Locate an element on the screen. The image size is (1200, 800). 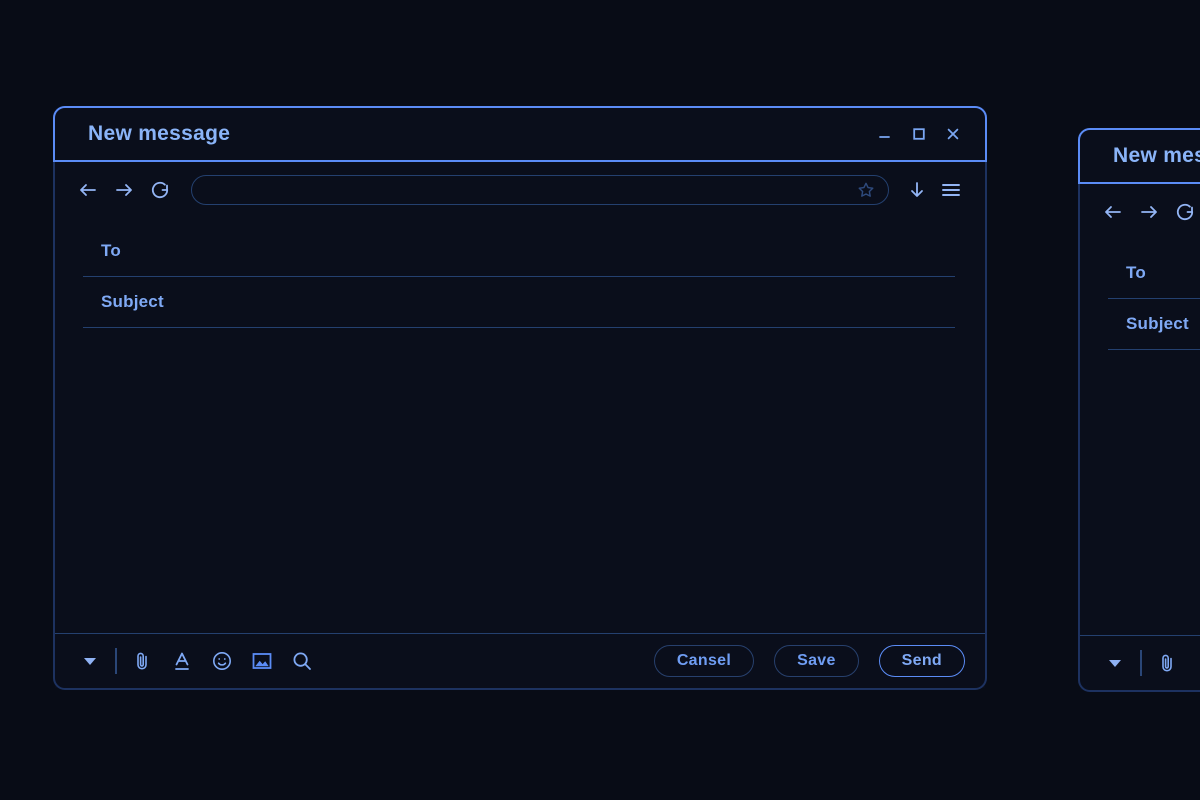
close-icon is located at coordinates (953, 134).